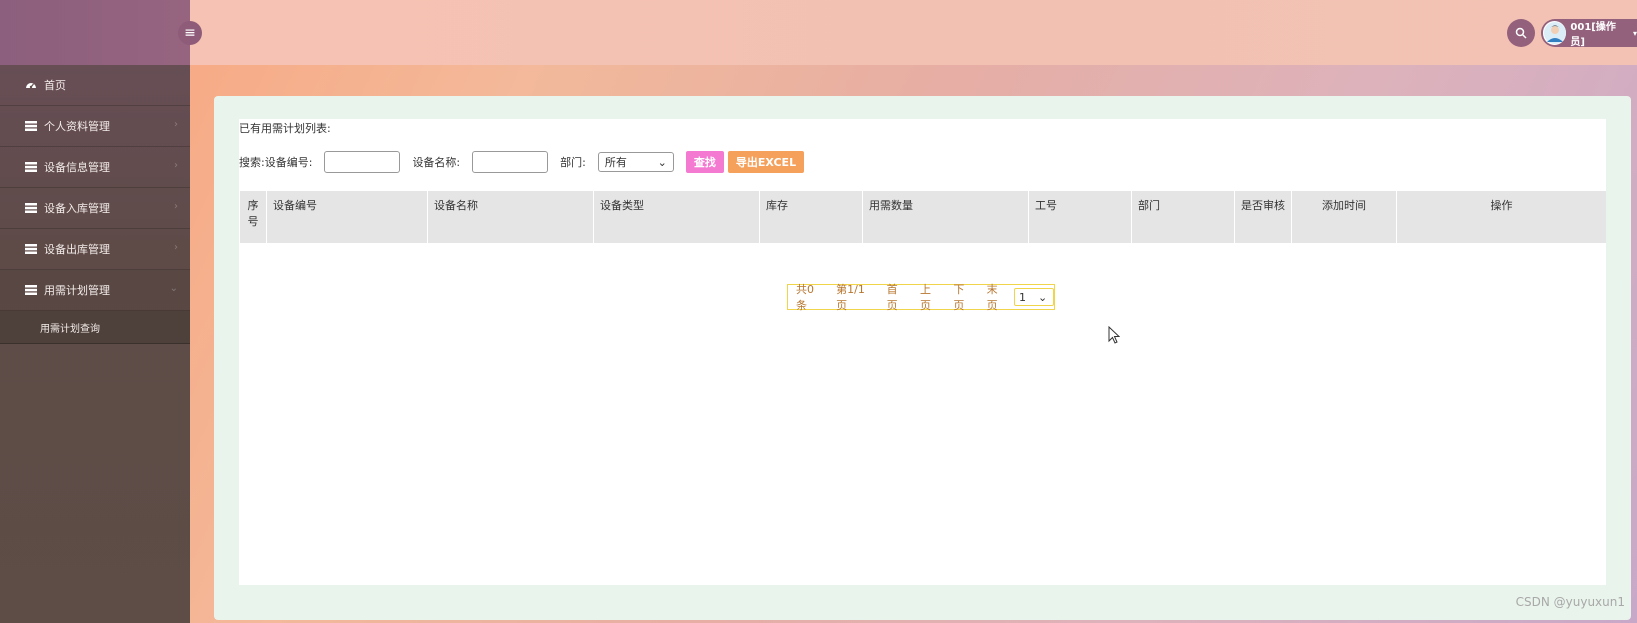 The height and width of the screenshot is (623, 1637). Describe the element at coordinates (573, 162) in the screenshot. I see `dept-label: 部门:` at that location.